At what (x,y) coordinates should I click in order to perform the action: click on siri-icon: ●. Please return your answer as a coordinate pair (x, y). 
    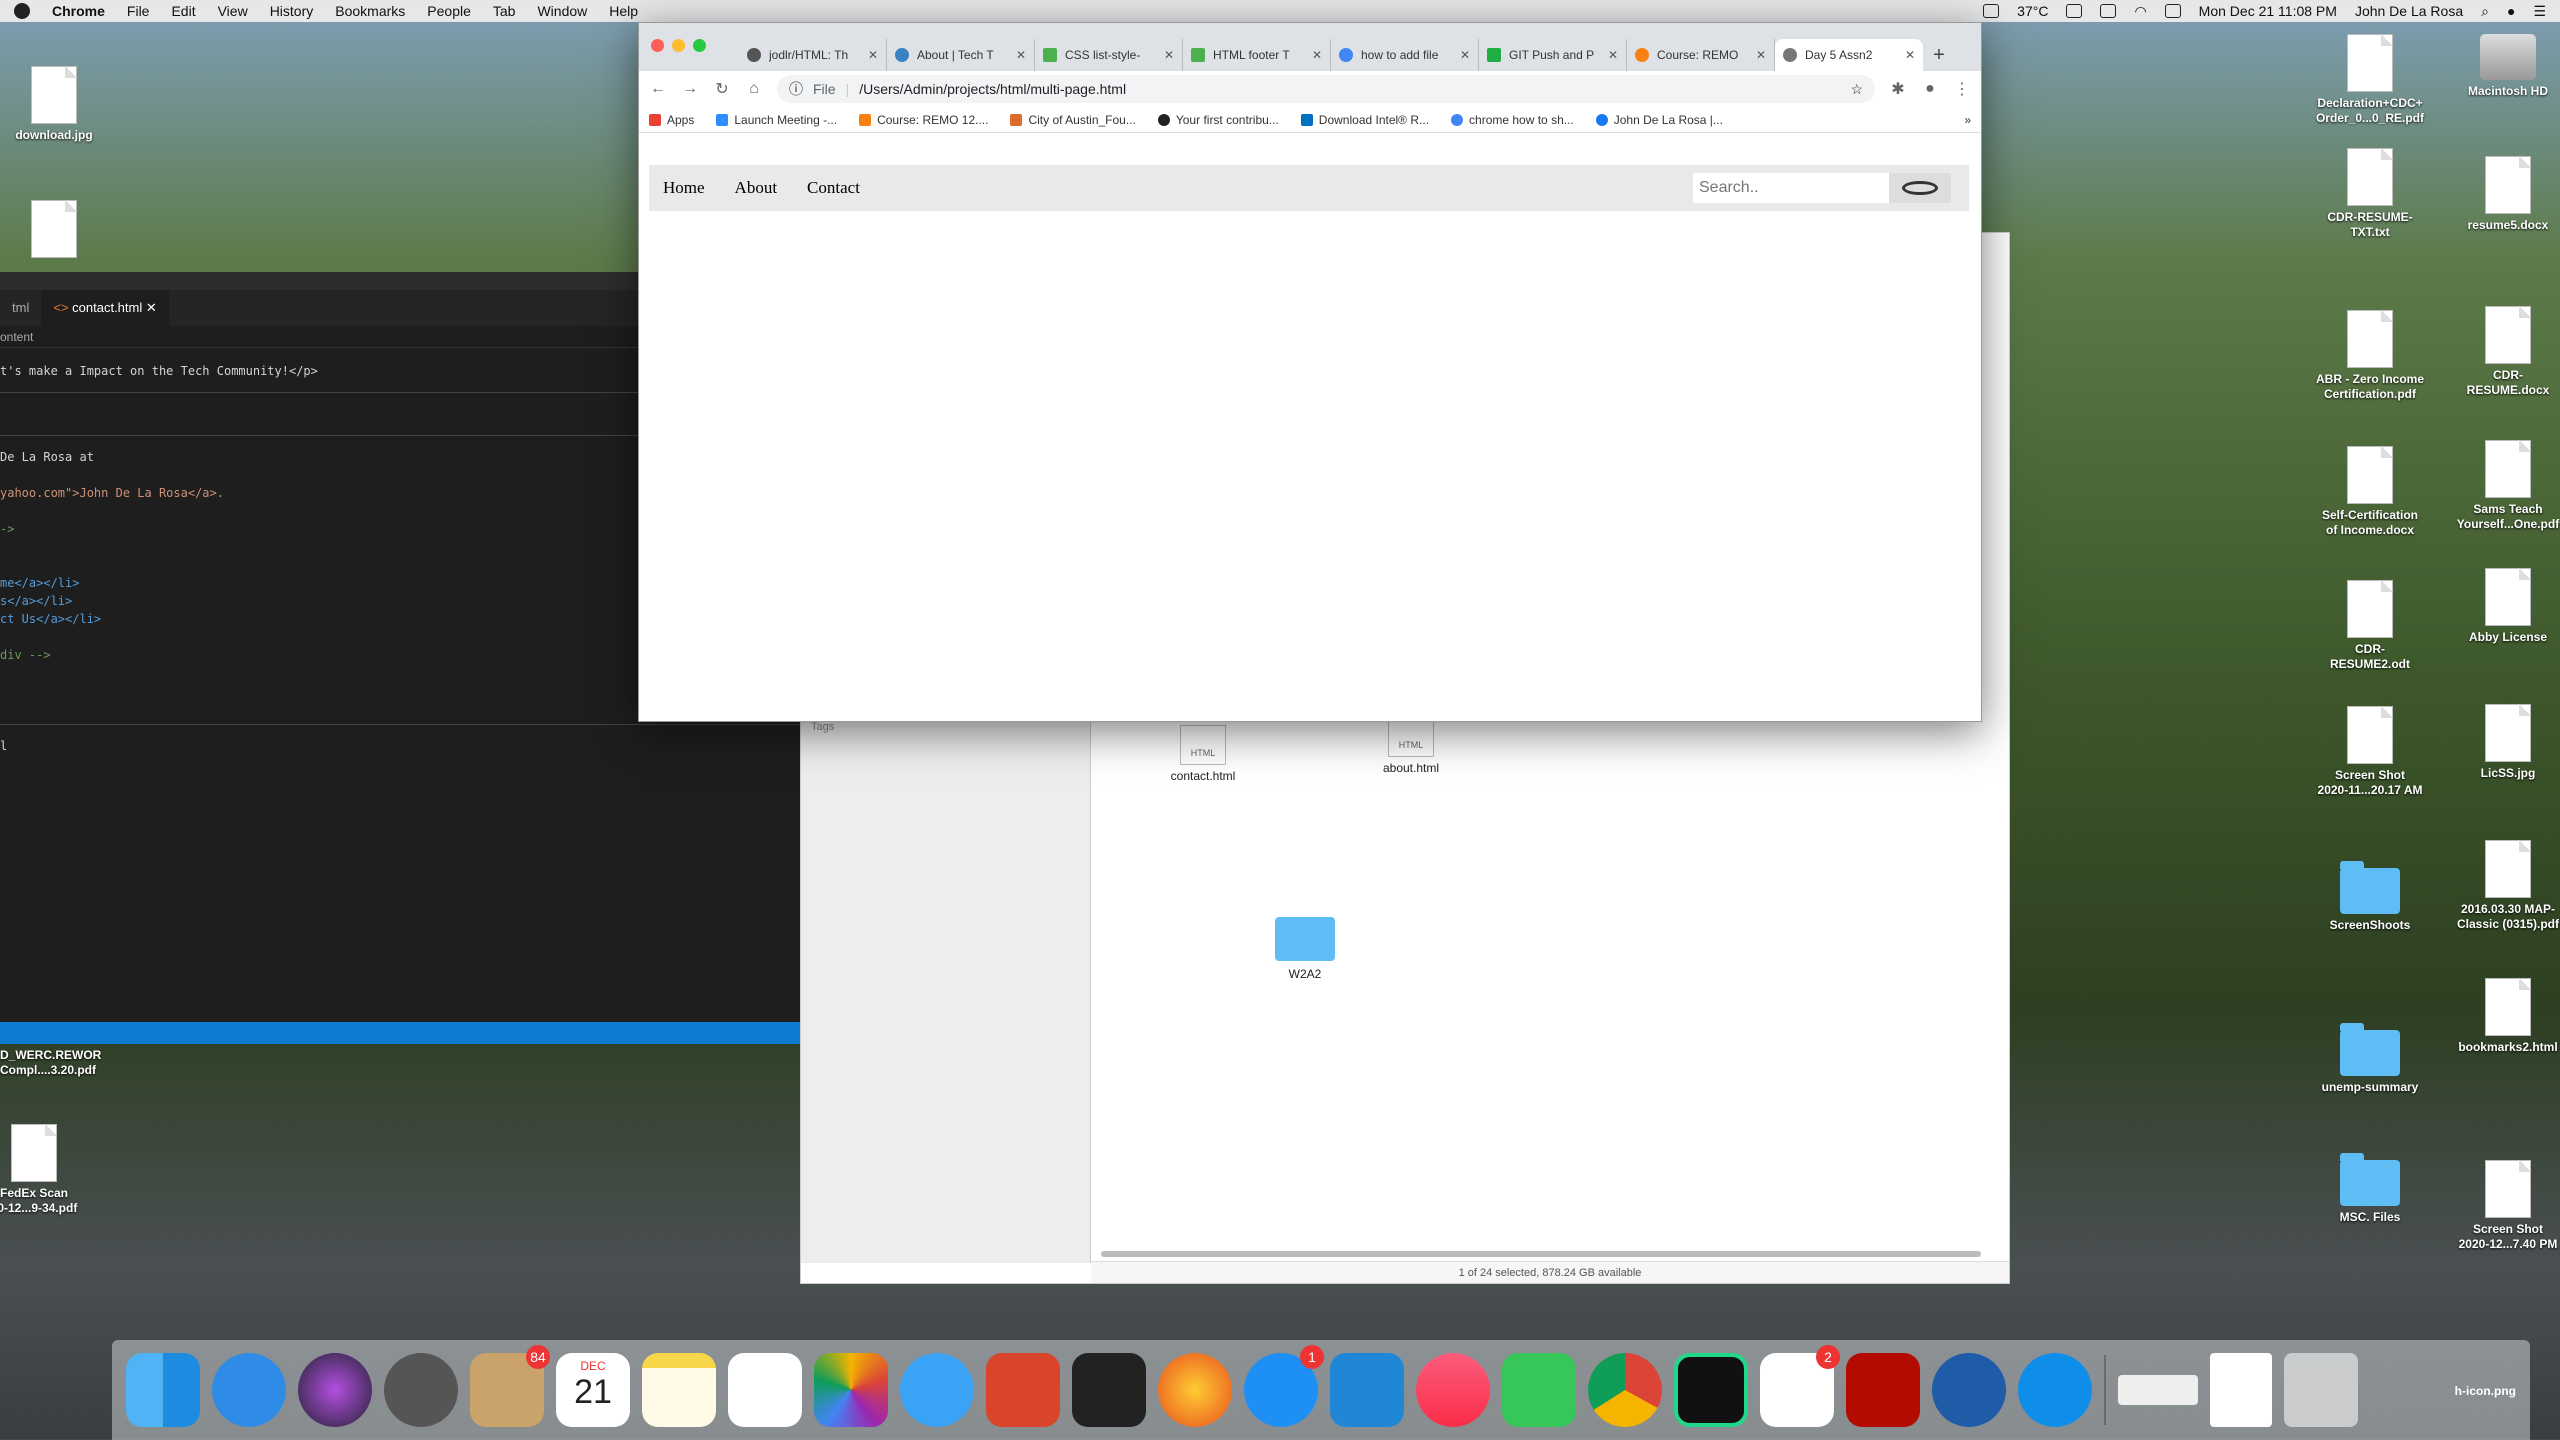
    Looking at the image, I should click on (2511, 11).